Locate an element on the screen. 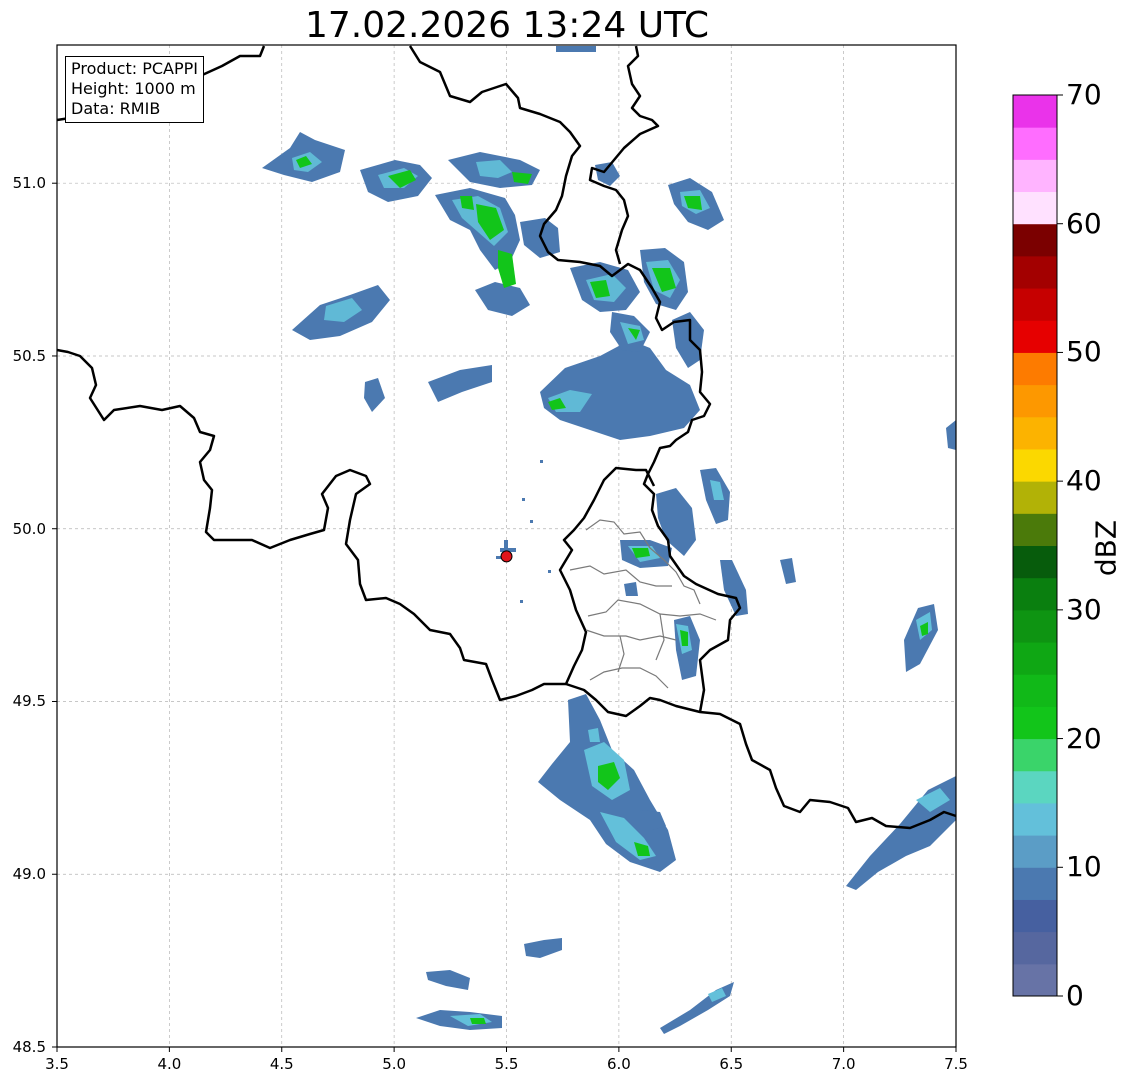 The height and width of the screenshot is (1084, 1145). colorbar-tick-label: 30 is located at coordinates (1084, 609).